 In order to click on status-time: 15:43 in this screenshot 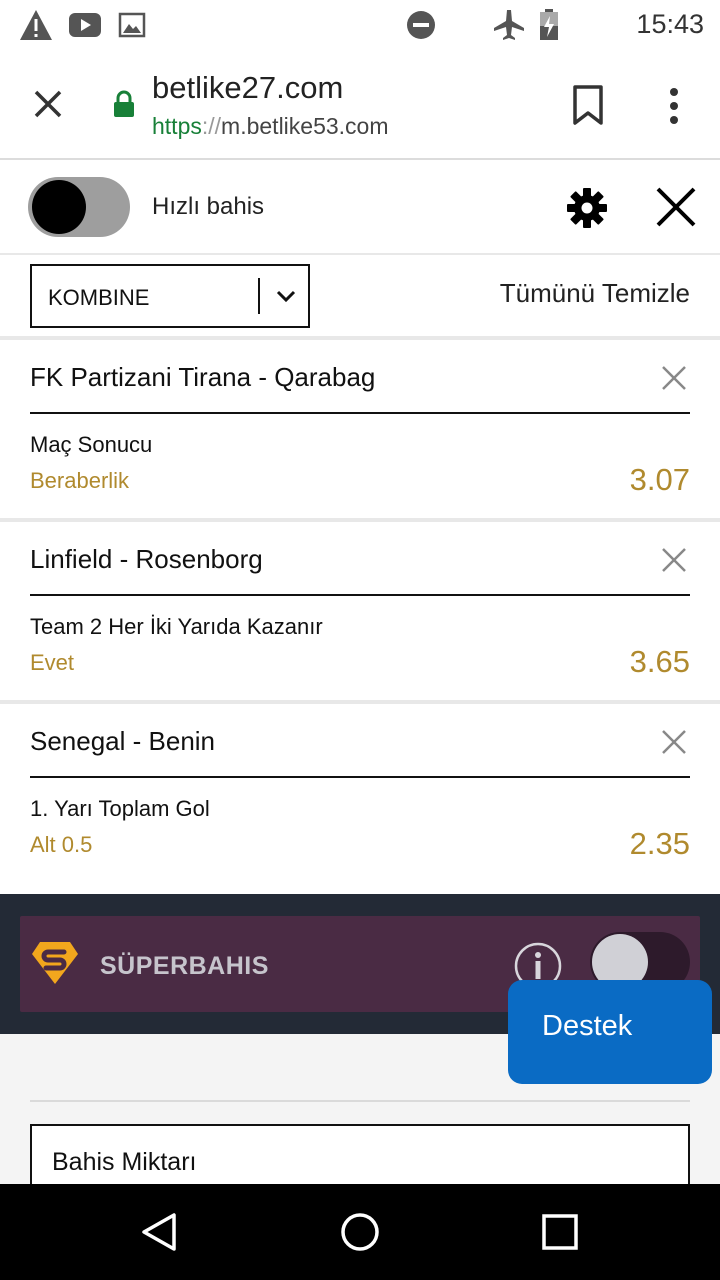, I will do `click(670, 24)`.